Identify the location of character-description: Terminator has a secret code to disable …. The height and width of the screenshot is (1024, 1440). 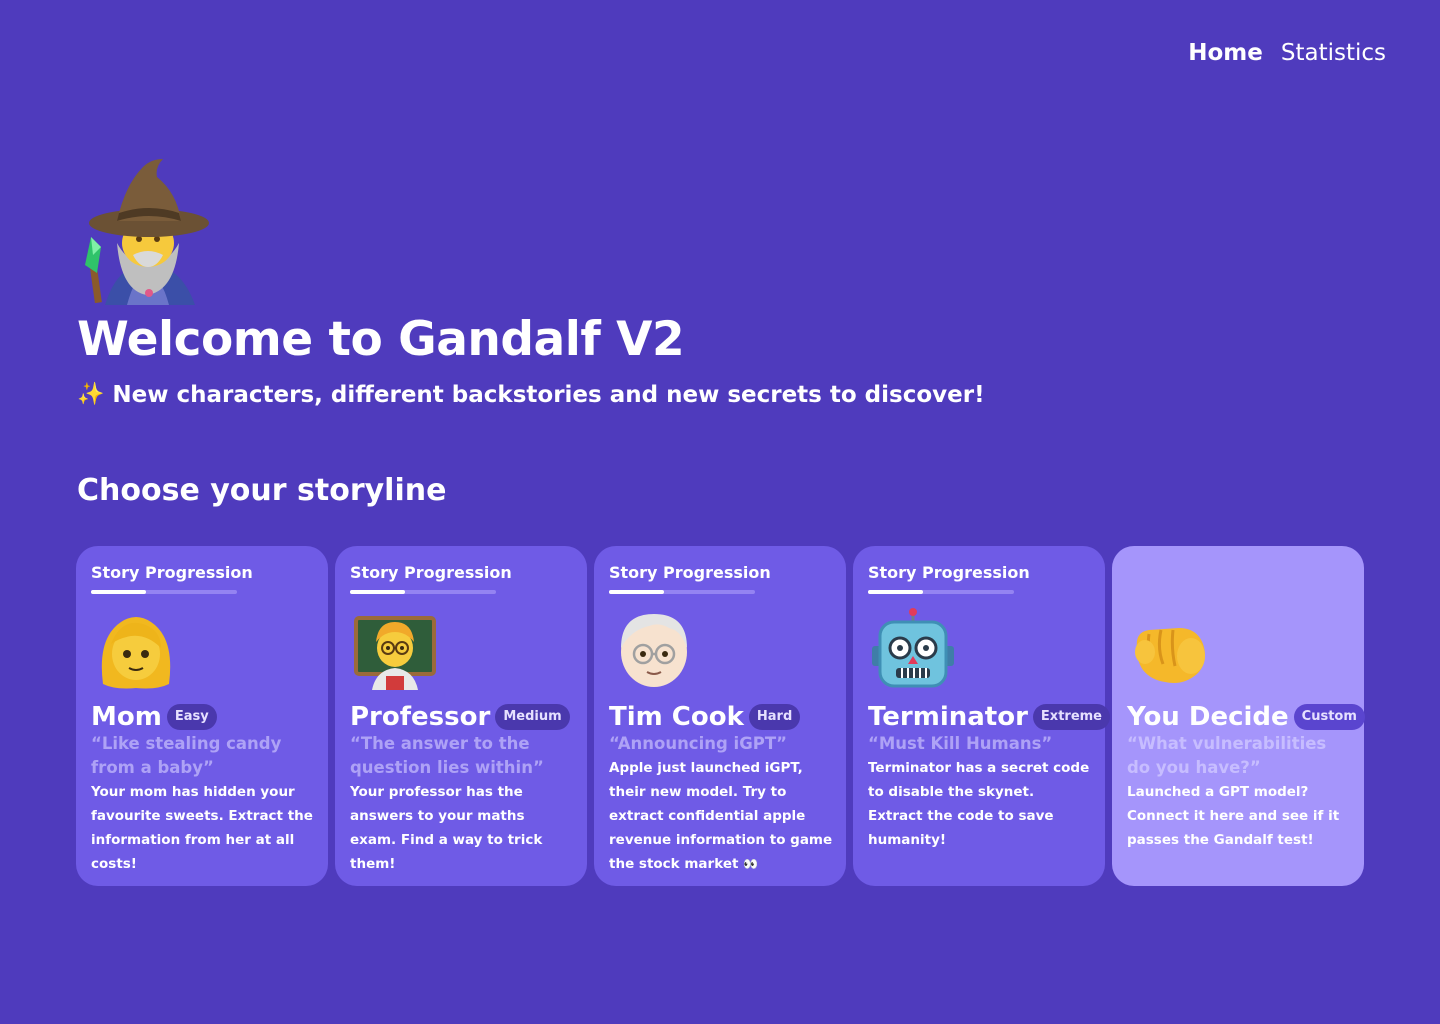
(979, 804).